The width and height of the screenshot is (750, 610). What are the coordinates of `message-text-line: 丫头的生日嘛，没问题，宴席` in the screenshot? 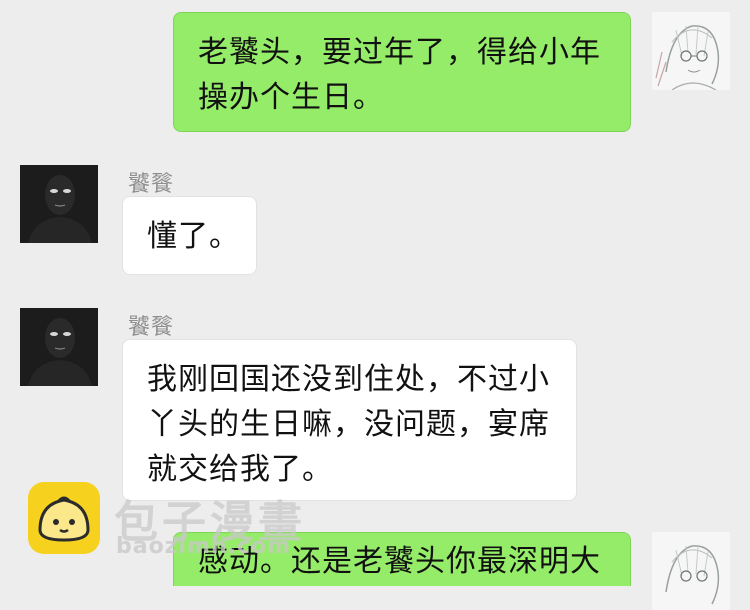 It's located at (348, 424).